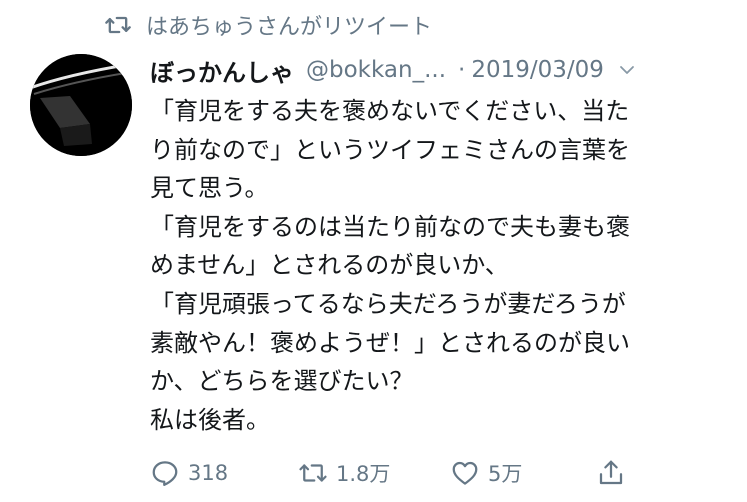  I want to click on tweet-text-line: 素敵やん！褒めようぜ！」とされるのが良い, so click(390, 342).